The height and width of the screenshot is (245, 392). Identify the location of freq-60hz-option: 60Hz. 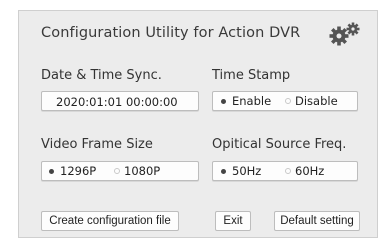
(304, 171).